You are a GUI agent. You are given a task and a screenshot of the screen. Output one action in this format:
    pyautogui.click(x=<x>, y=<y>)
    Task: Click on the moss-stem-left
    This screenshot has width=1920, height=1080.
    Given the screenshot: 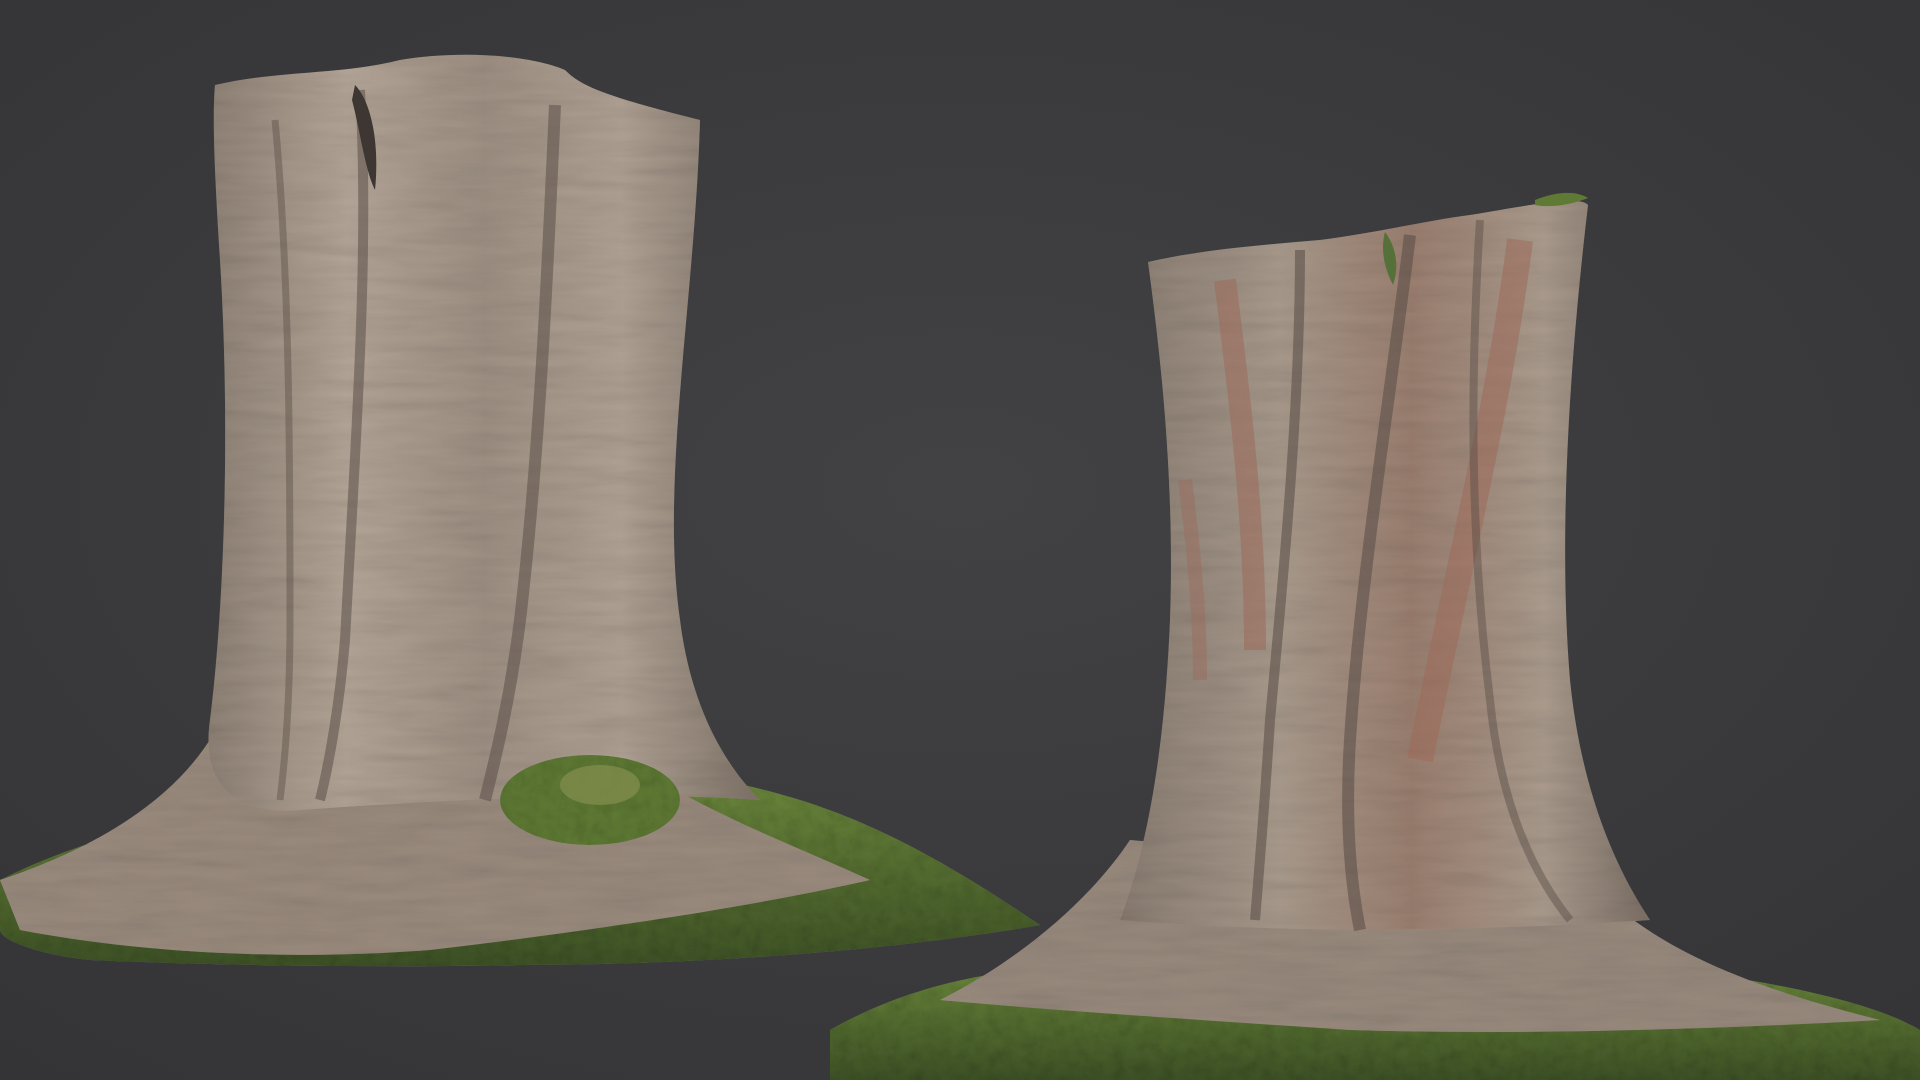 What is the action you would take?
    pyautogui.click(x=600, y=785)
    